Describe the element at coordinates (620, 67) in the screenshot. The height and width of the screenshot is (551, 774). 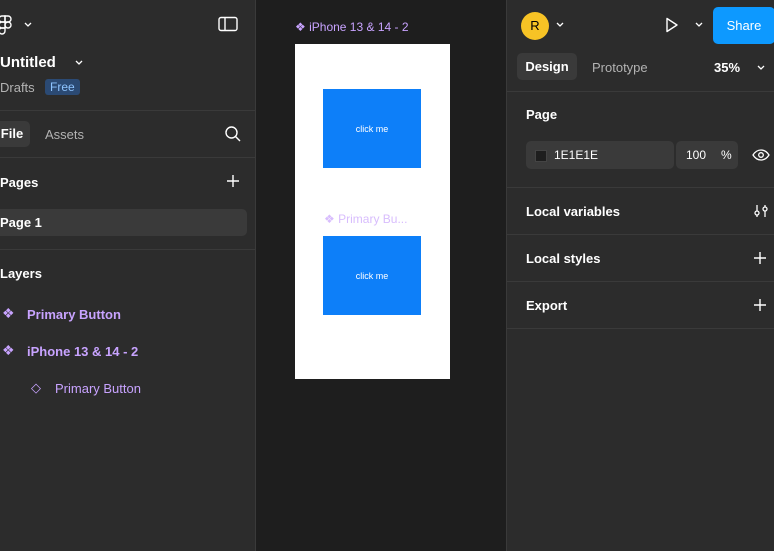
I see `tab-prototype: Prototype` at that location.